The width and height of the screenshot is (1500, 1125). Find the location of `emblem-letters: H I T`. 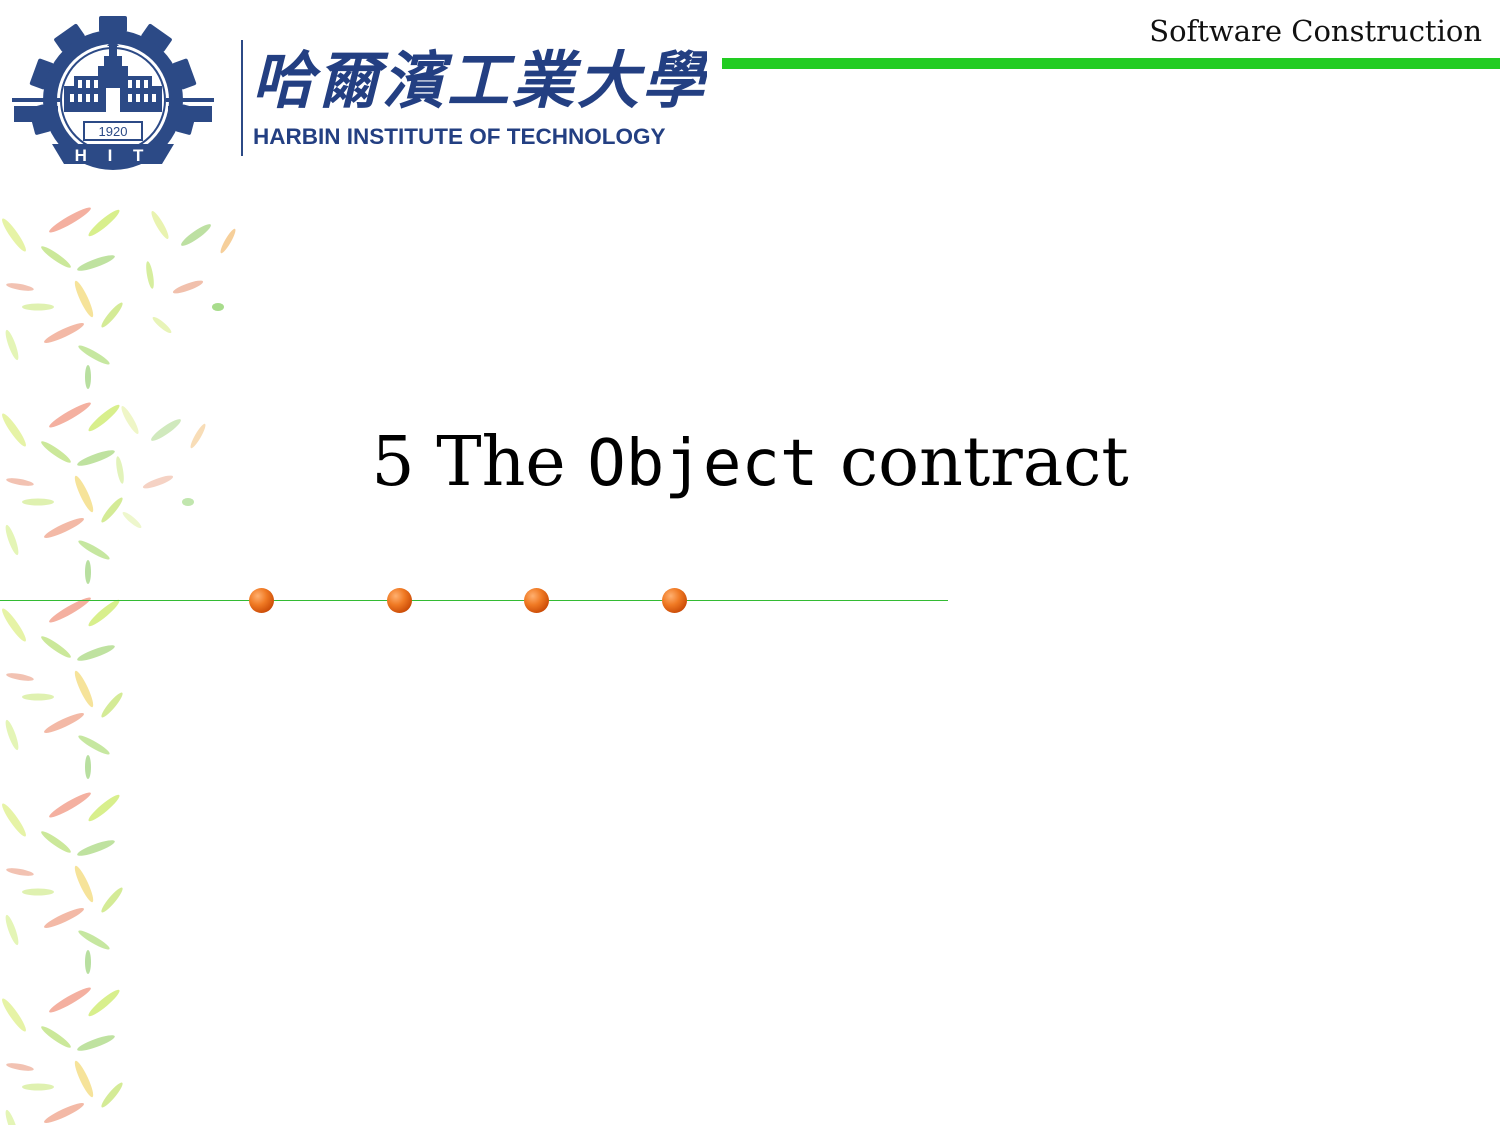

emblem-letters: H I T is located at coordinates (113, 155).